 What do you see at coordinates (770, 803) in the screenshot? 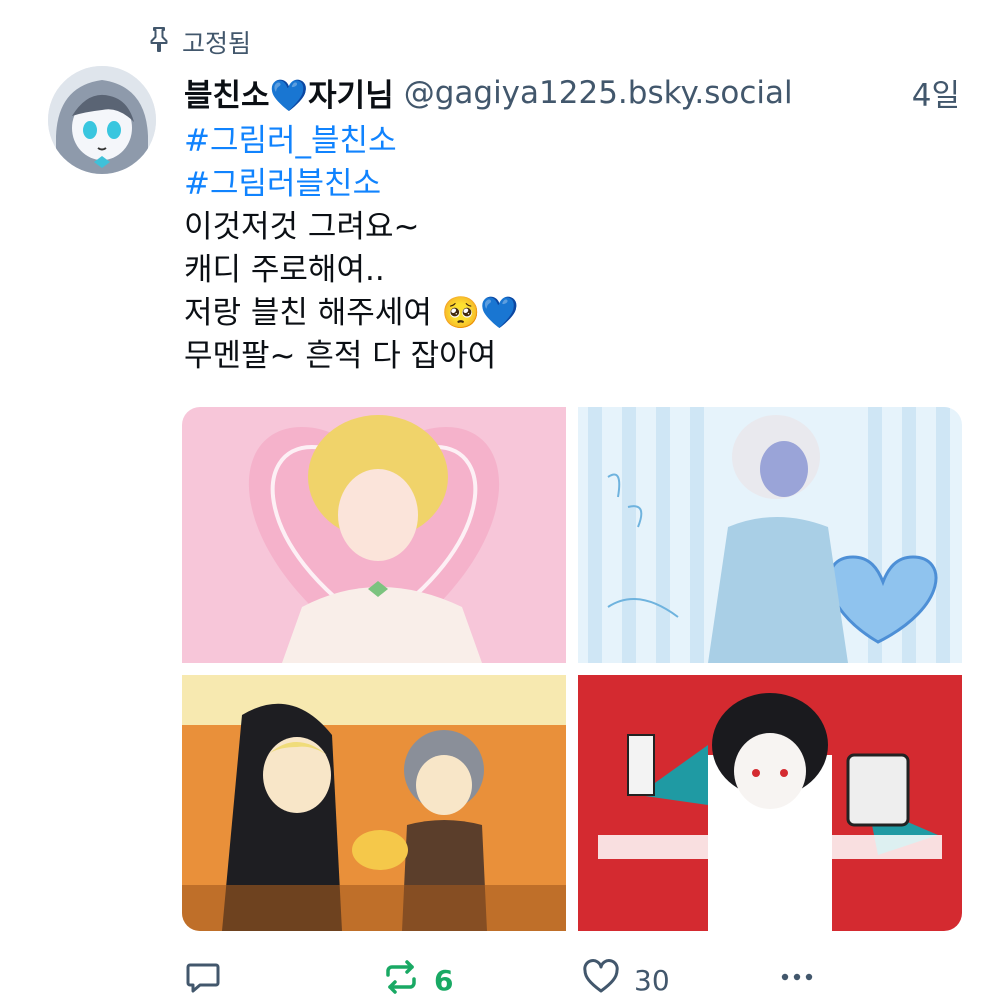
I see `image-red-allergy-character` at bounding box center [770, 803].